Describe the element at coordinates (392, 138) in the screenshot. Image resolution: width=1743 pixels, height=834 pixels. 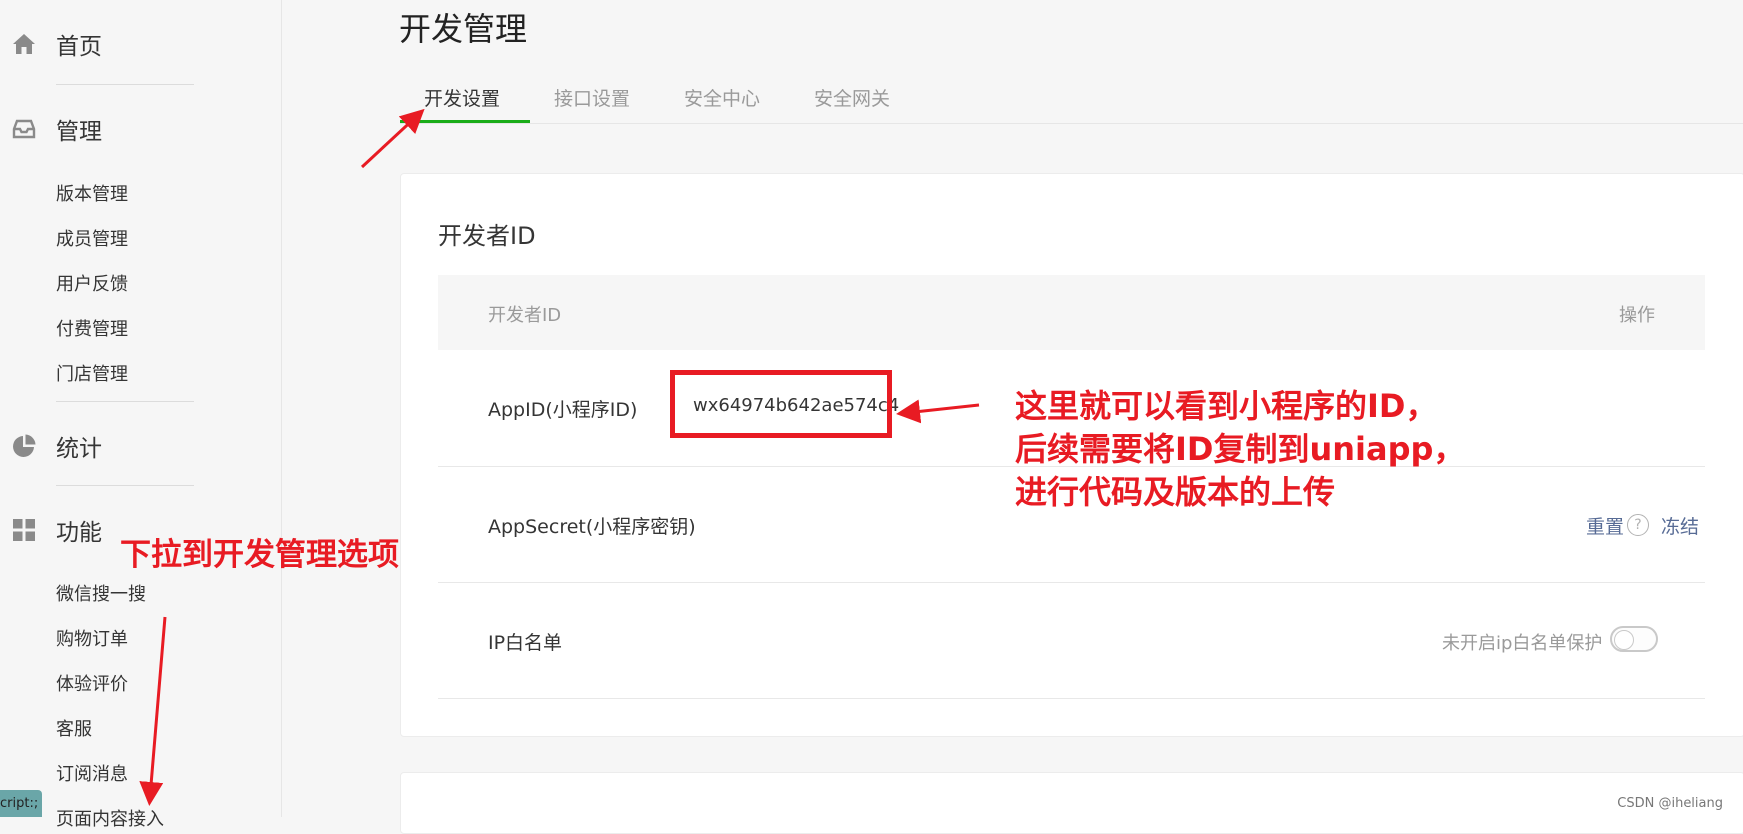
I see `arrow-to-tab` at that location.